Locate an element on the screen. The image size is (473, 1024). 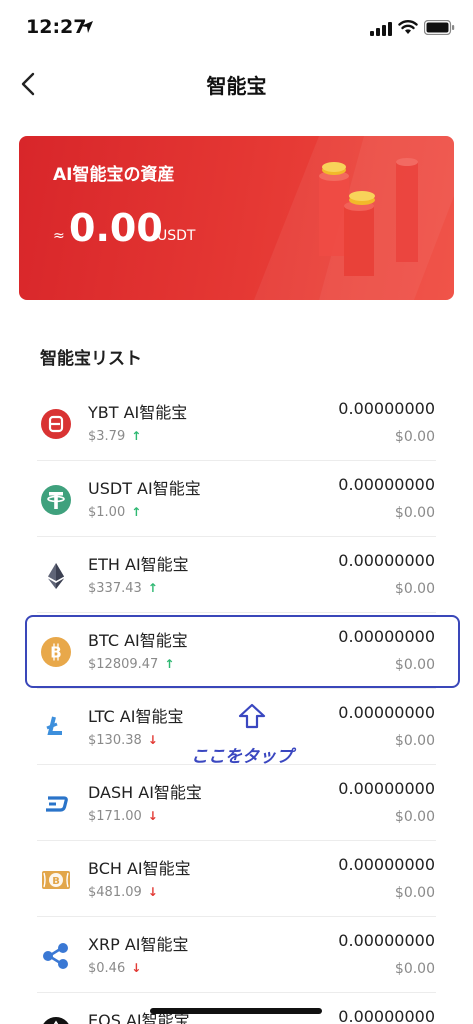
up-arrow-icon is located at coordinates (252, 716).